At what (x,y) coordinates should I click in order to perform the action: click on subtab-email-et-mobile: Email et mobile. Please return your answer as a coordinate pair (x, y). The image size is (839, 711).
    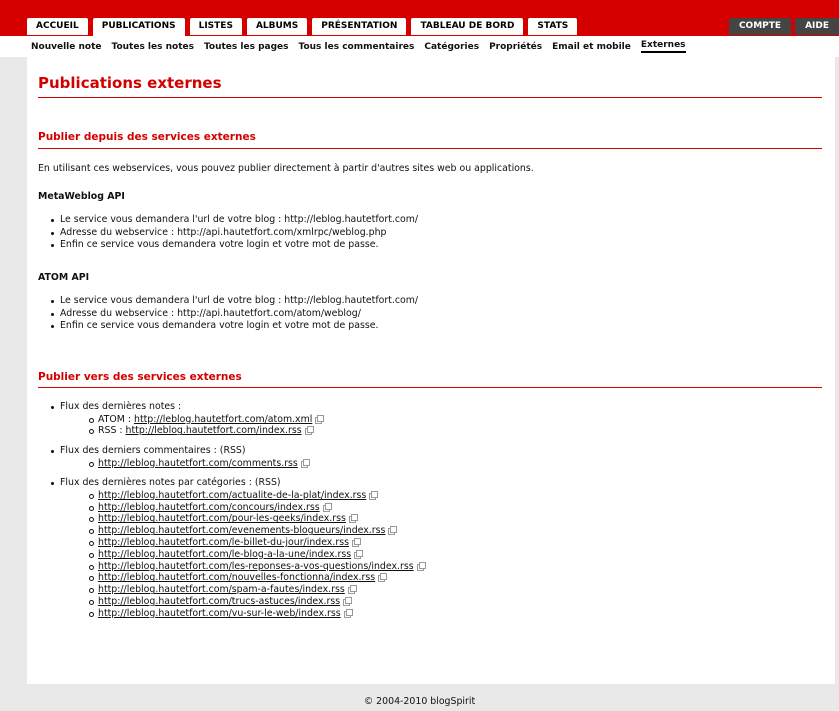
    Looking at the image, I should click on (591, 47).